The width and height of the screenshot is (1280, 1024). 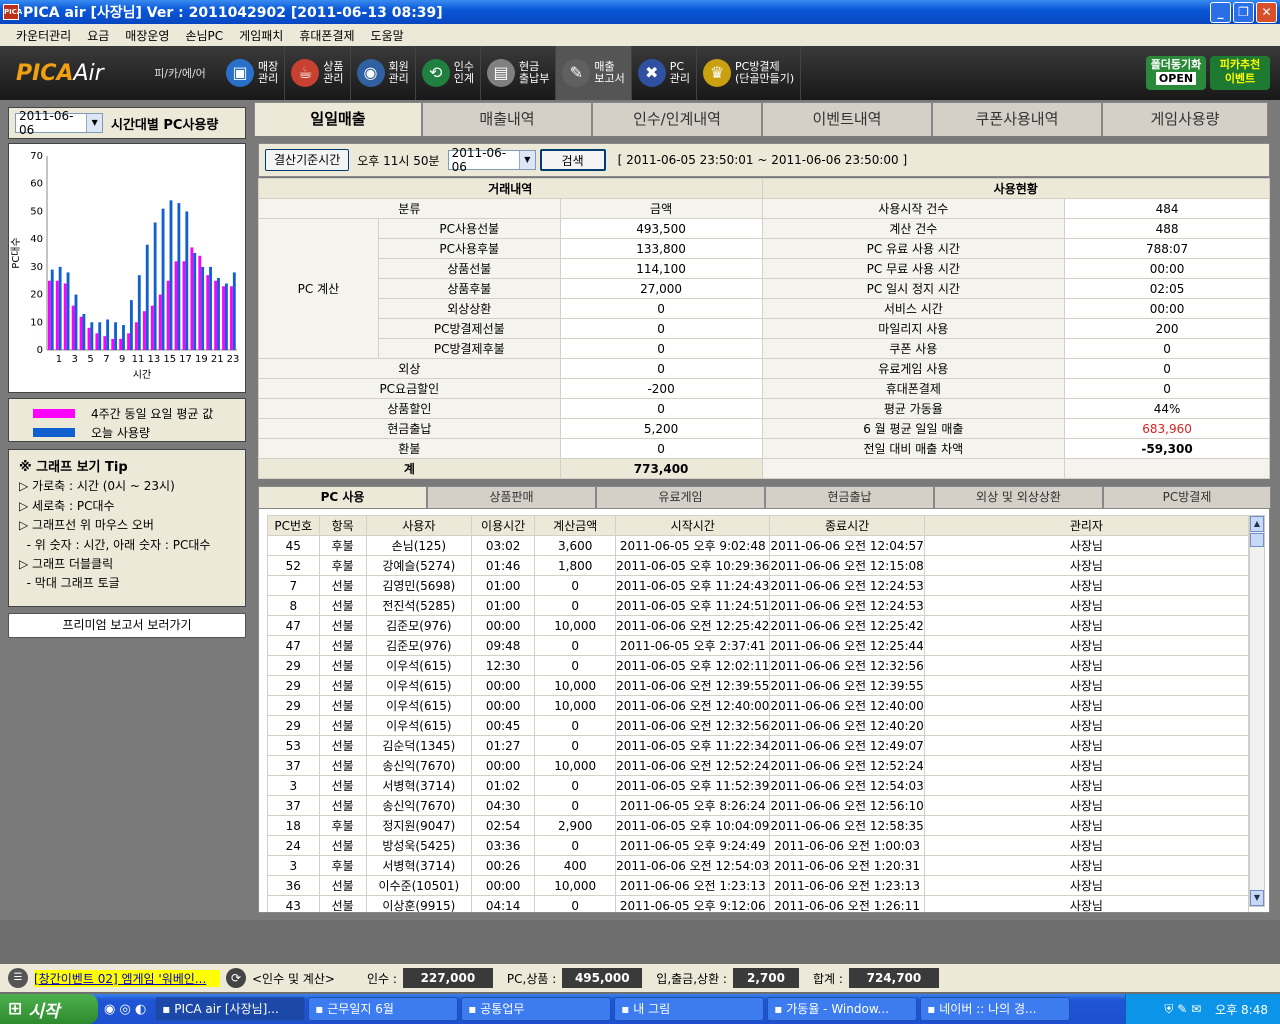 What do you see at coordinates (90, 359) in the screenshot?
I see `x-tick-label: 5` at bounding box center [90, 359].